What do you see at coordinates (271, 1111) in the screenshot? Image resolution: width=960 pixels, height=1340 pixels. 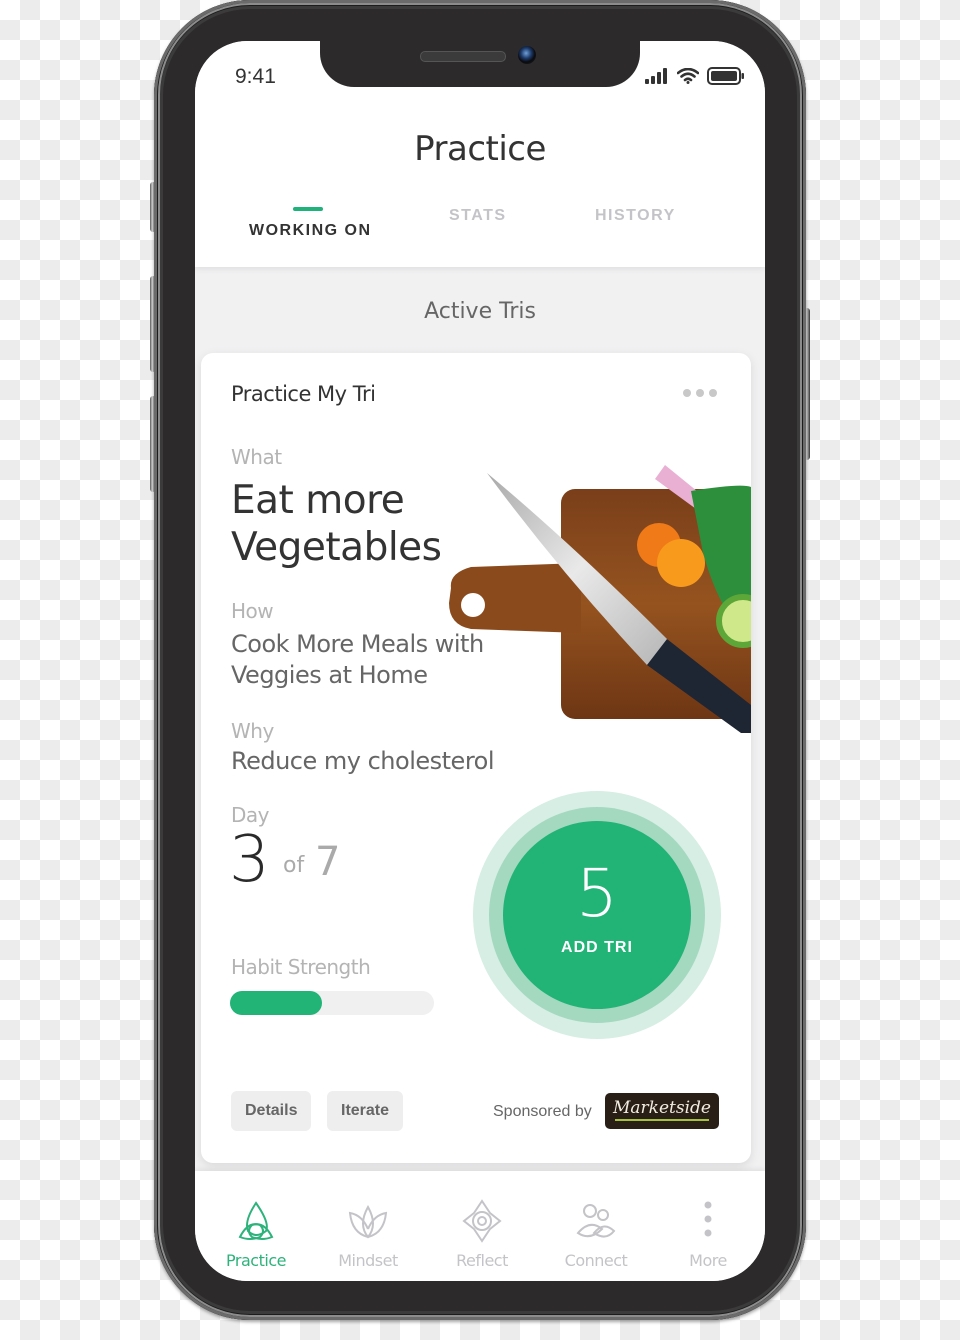 I see `details-button: Details` at bounding box center [271, 1111].